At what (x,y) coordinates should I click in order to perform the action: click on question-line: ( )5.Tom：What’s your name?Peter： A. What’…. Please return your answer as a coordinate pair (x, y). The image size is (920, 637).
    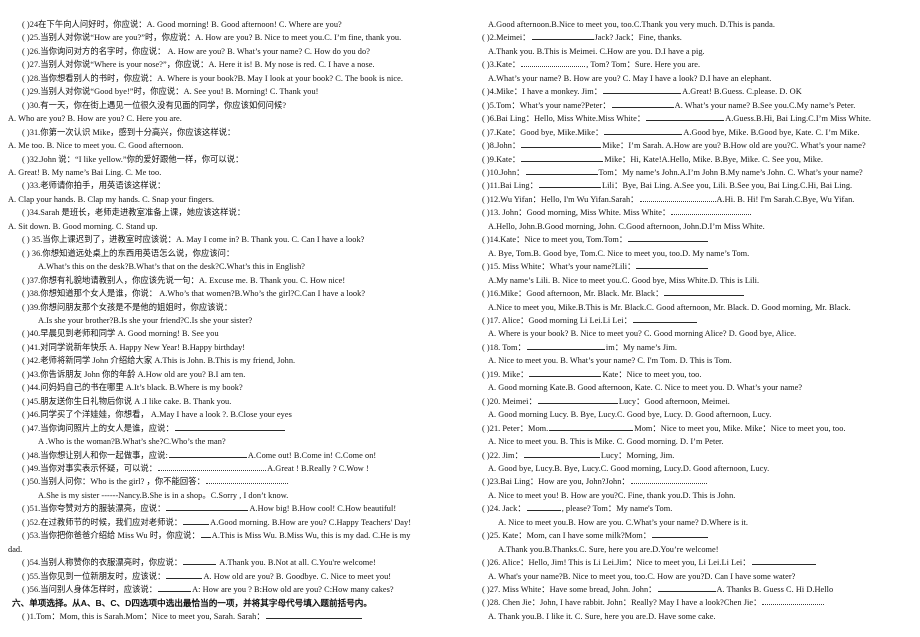
    Looking at the image, I should click on (693, 105).